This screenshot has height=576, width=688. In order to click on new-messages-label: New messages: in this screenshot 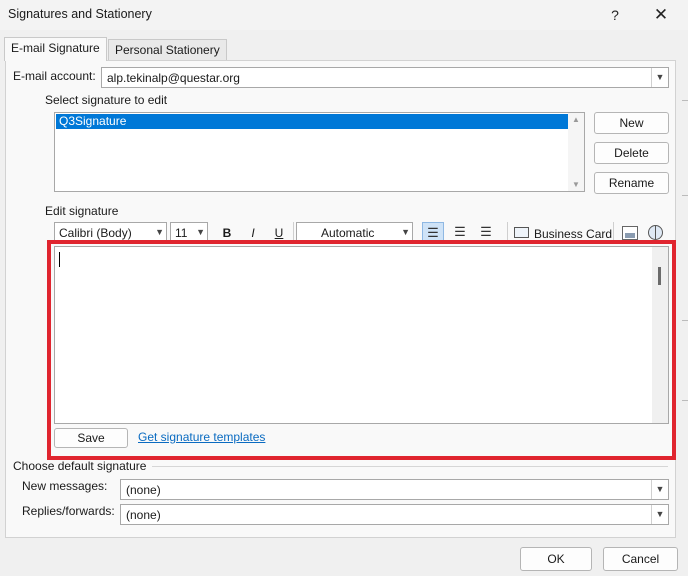, I will do `click(65, 486)`.